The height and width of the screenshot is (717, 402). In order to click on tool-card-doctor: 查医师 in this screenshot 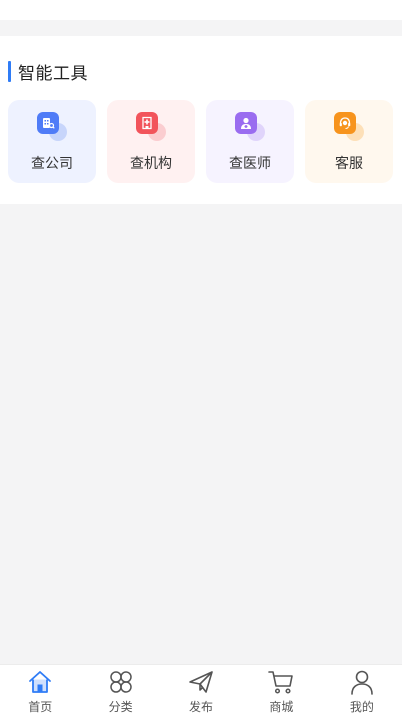, I will do `click(250, 141)`.